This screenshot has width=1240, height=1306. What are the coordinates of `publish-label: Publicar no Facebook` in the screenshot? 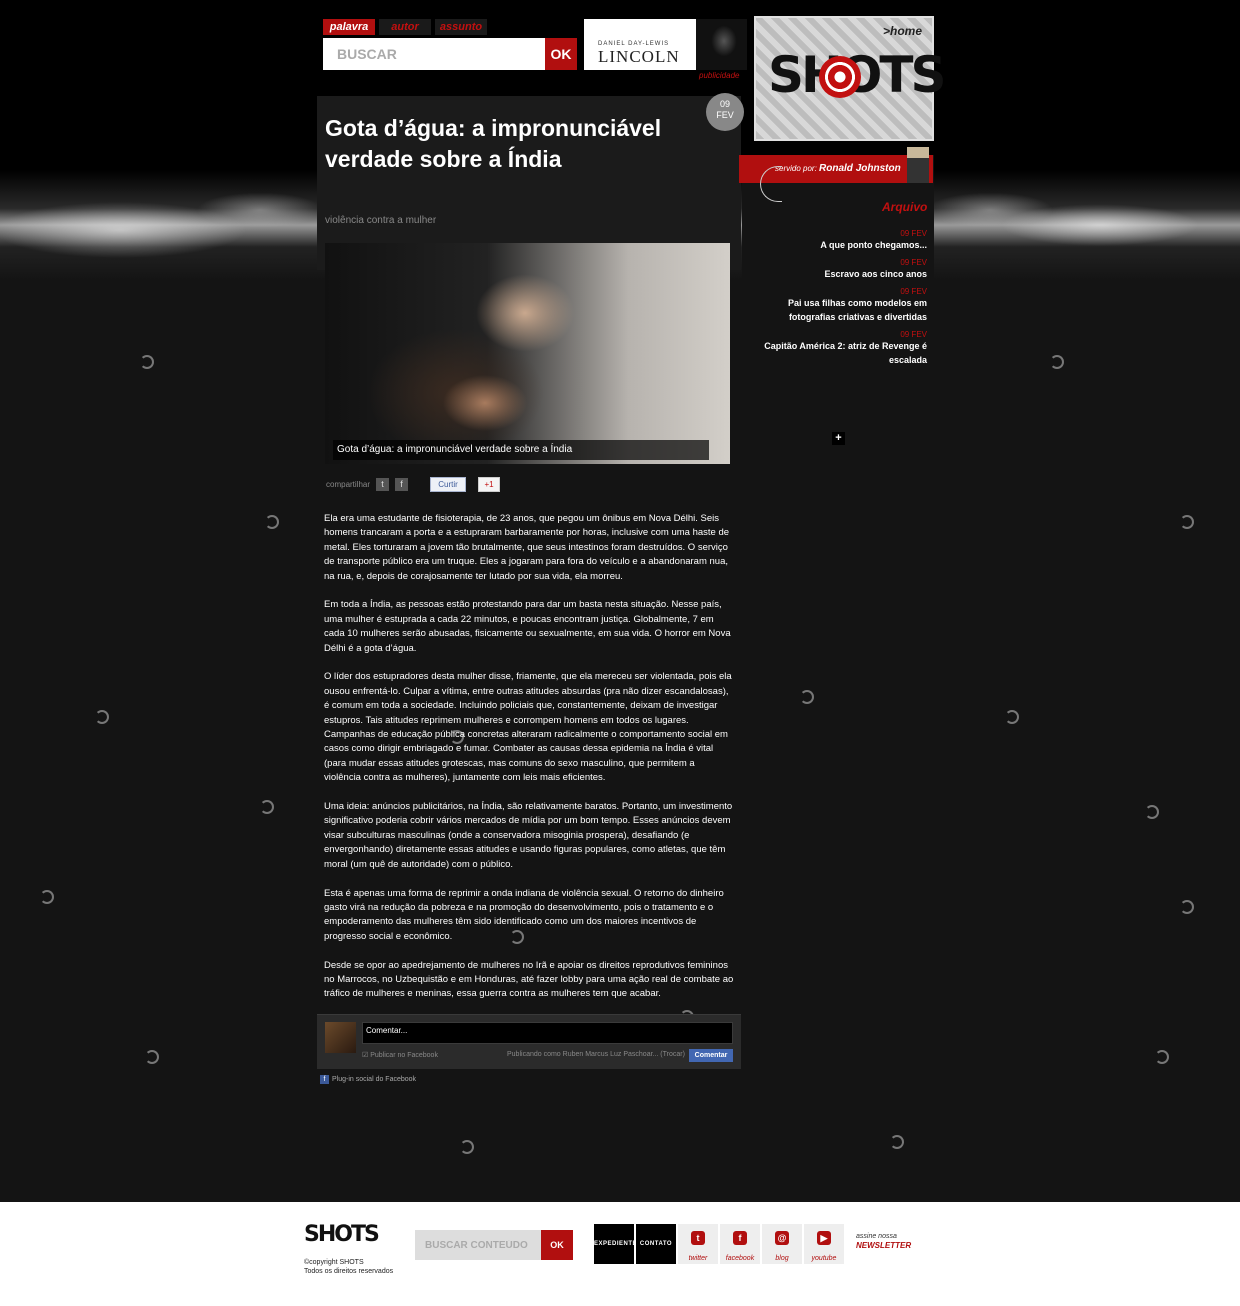 It's located at (404, 1055).